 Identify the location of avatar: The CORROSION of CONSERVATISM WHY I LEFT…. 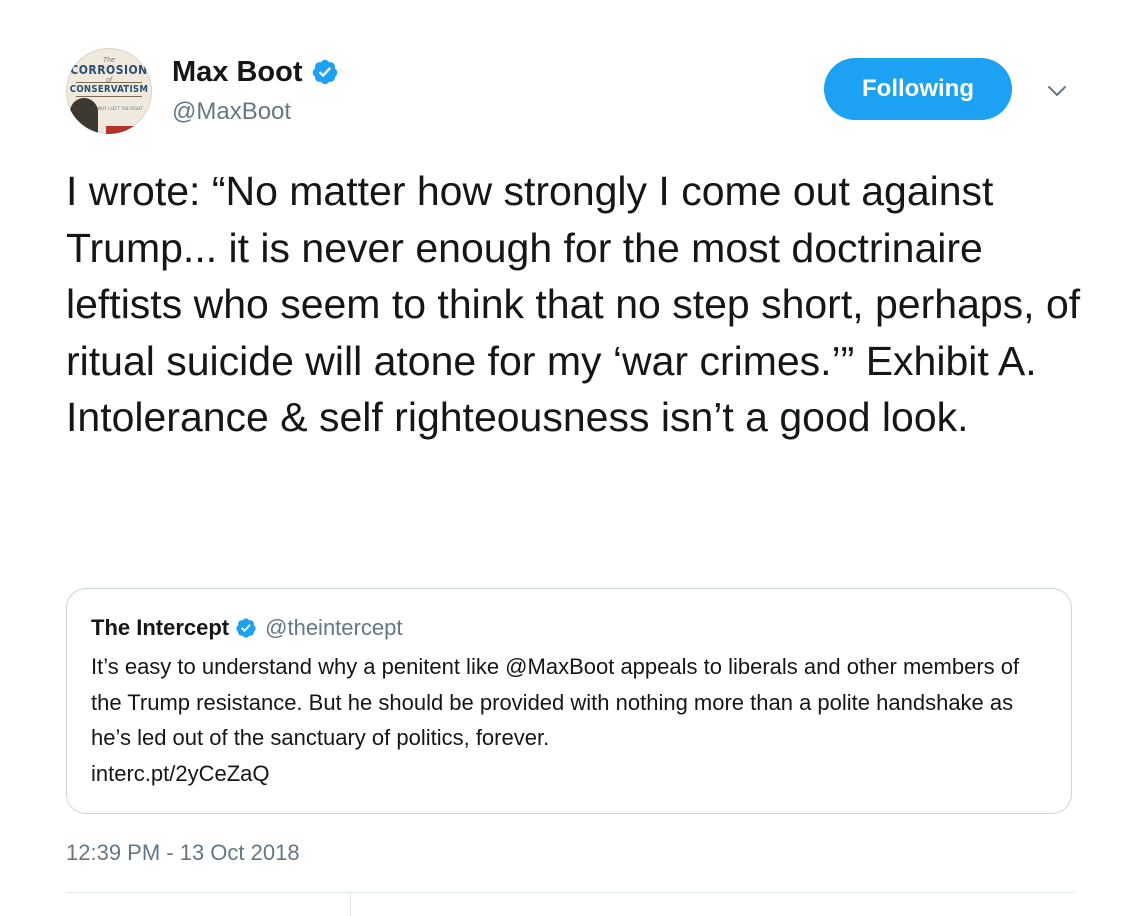
(109, 91).